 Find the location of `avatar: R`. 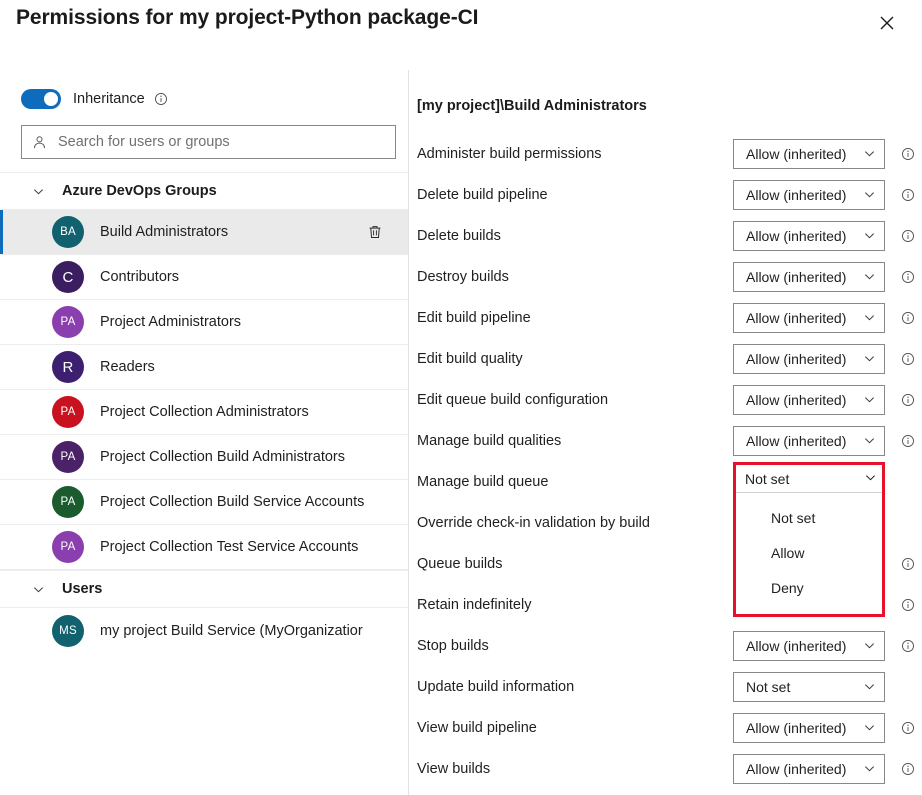

avatar: R is located at coordinates (68, 367).